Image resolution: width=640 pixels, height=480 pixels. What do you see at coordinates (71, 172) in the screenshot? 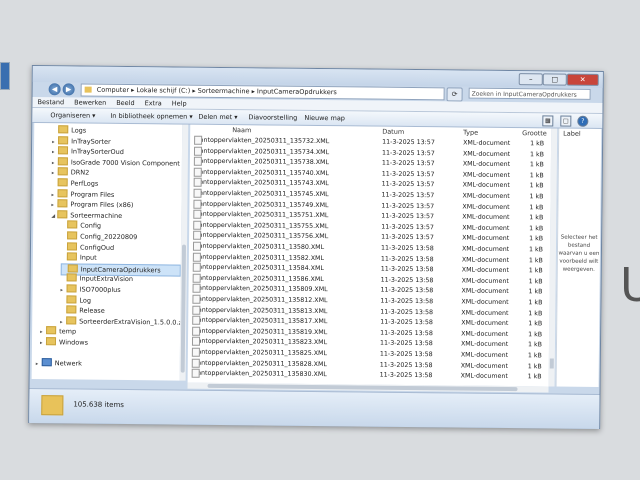
I see `nav-item: ▸ DRN2` at bounding box center [71, 172].